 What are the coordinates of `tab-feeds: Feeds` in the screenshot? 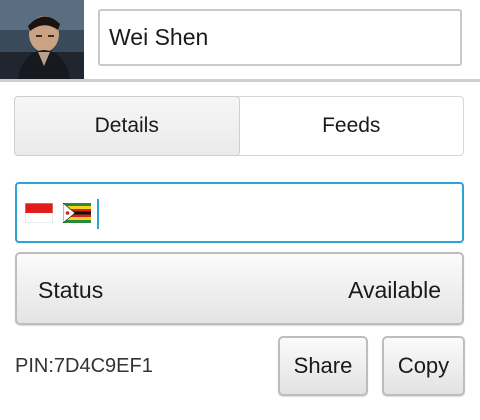 It's located at (352, 126).